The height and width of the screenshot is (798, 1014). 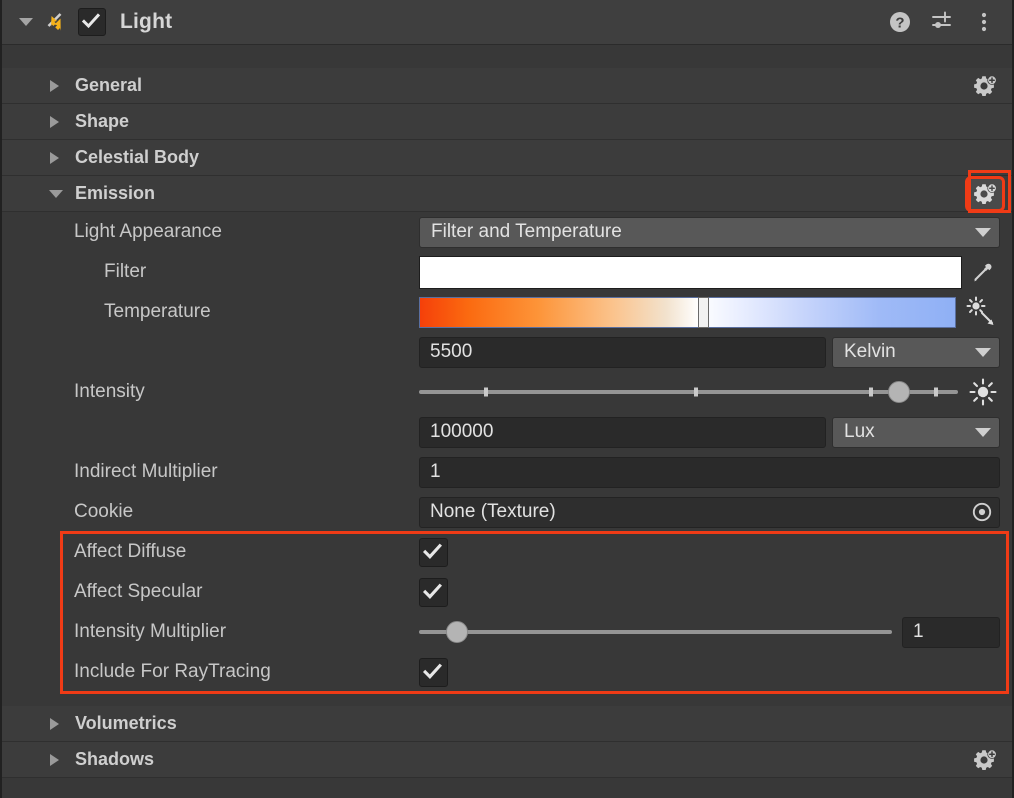 What do you see at coordinates (982, 512) in the screenshot?
I see `object-picker-icon` at bounding box center [982, 512].